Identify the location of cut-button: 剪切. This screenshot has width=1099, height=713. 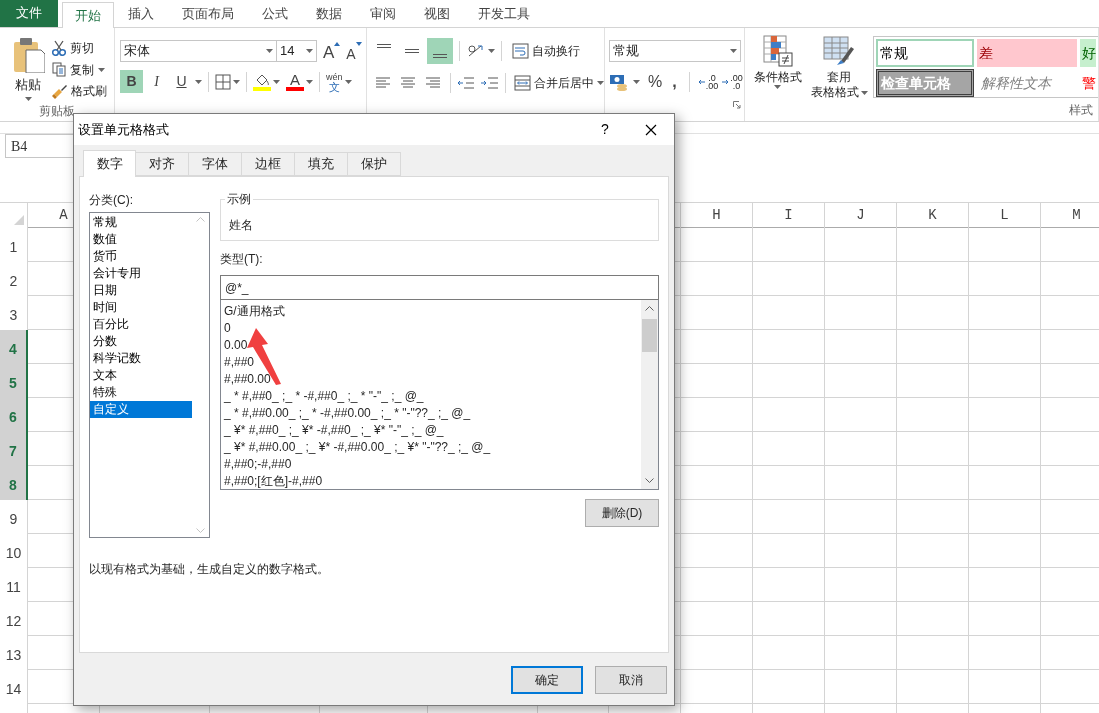
(79, 48).